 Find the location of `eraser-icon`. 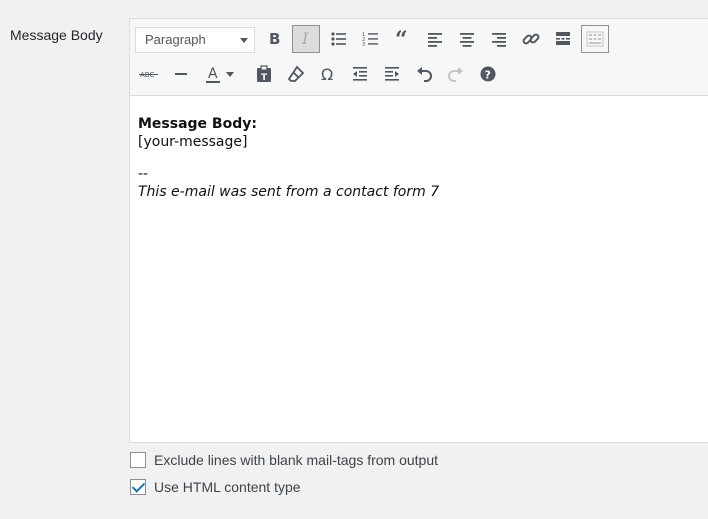

eraser-icon is located at coordinates (296, 73).